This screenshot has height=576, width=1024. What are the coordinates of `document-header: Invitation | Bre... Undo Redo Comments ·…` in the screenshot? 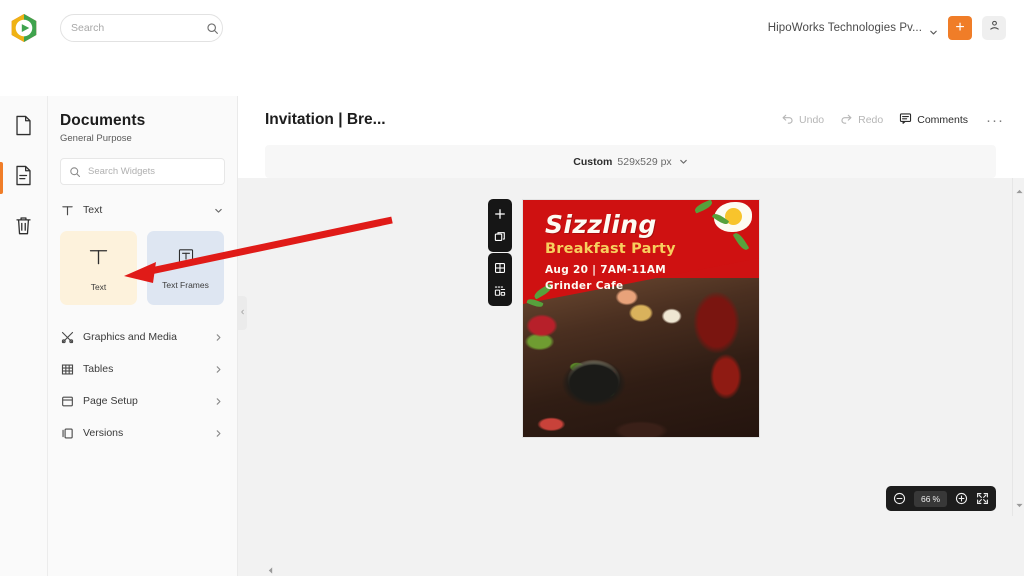 It's located at (631, 120).